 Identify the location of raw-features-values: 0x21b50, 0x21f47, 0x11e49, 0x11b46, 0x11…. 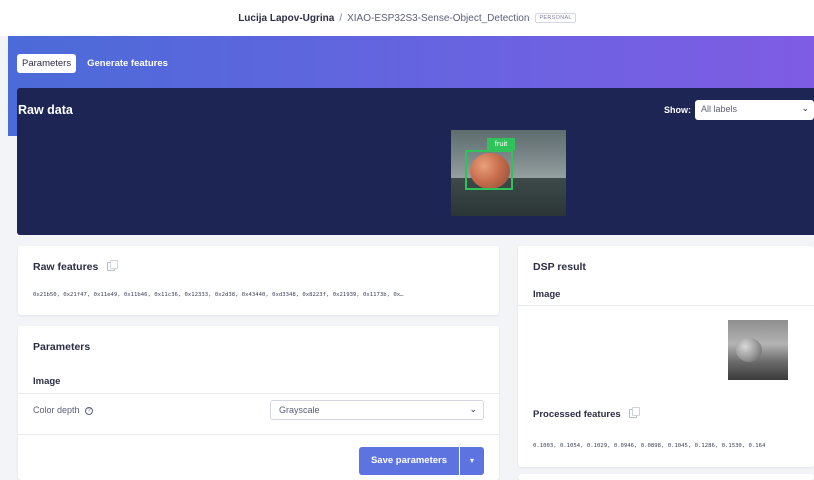
(218, 295).